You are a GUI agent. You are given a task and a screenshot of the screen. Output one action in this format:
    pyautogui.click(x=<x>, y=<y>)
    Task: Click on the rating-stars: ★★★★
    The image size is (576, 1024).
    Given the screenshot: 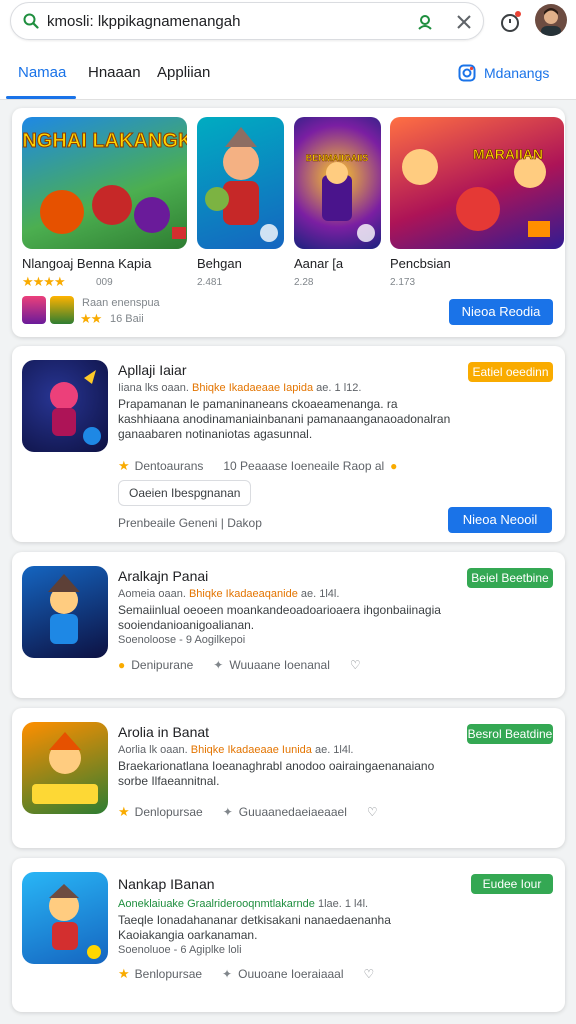 What is the action you would take?
    pyautogui.click(x=44, y=281)
    